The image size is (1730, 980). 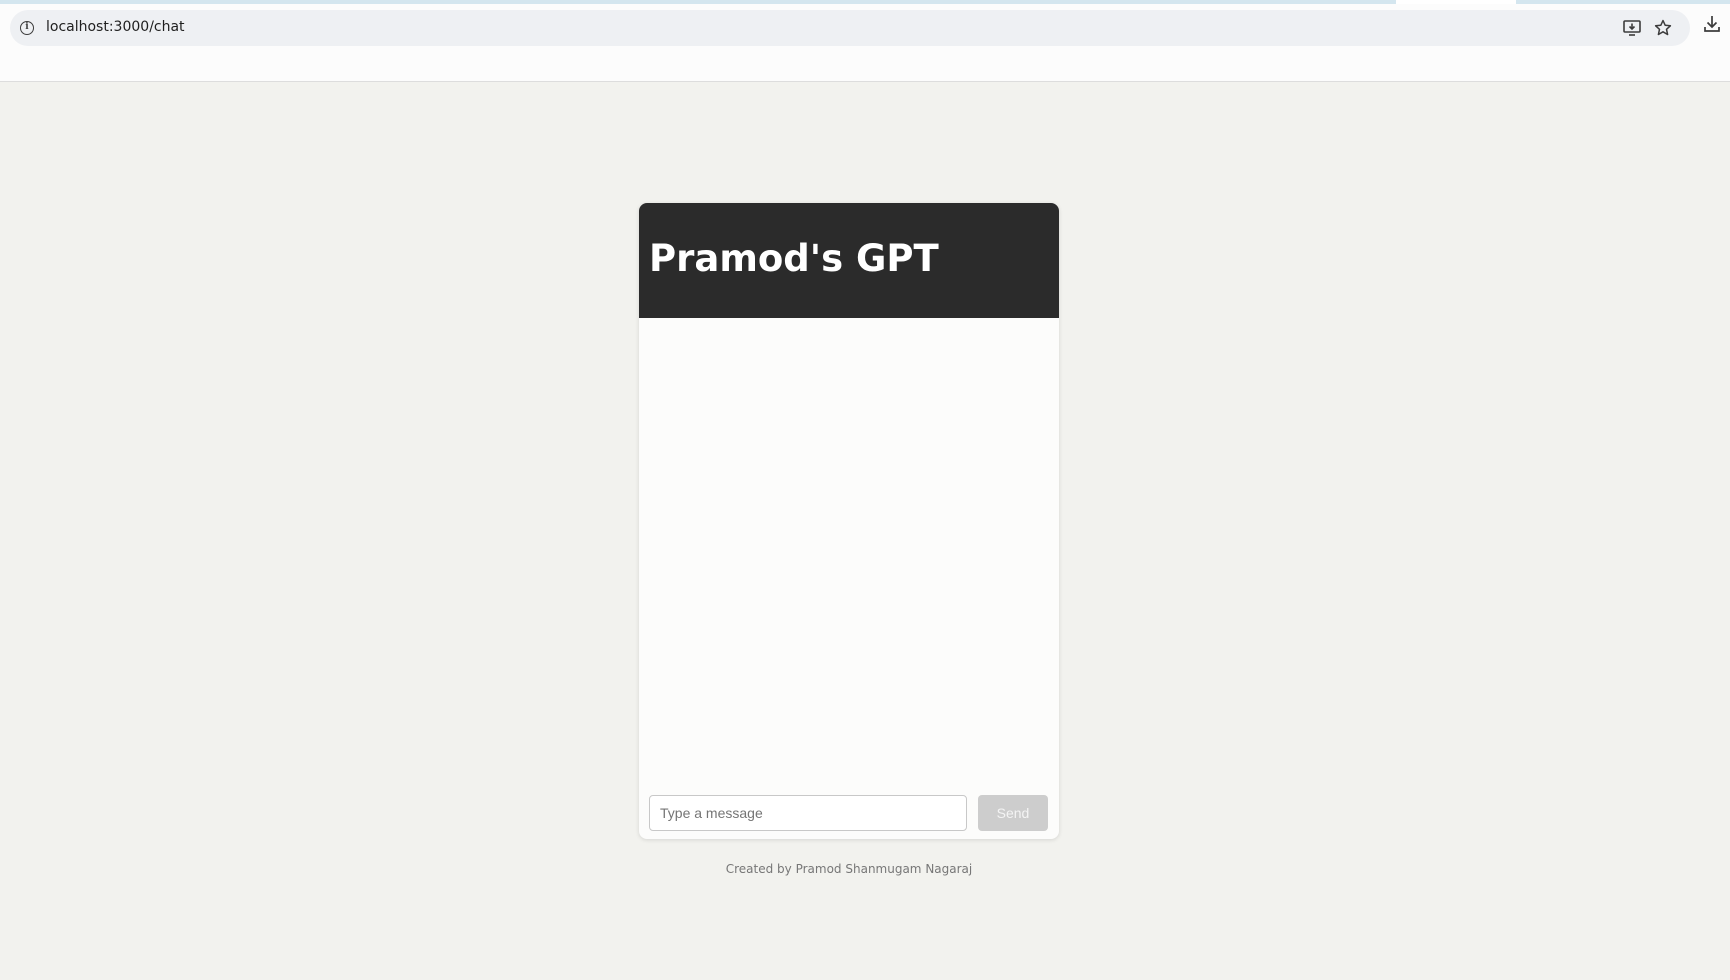 What do you see at coordinates (1712, 24) in the screenshot?
I see `download-icon` at bounding box center [1712, 24].